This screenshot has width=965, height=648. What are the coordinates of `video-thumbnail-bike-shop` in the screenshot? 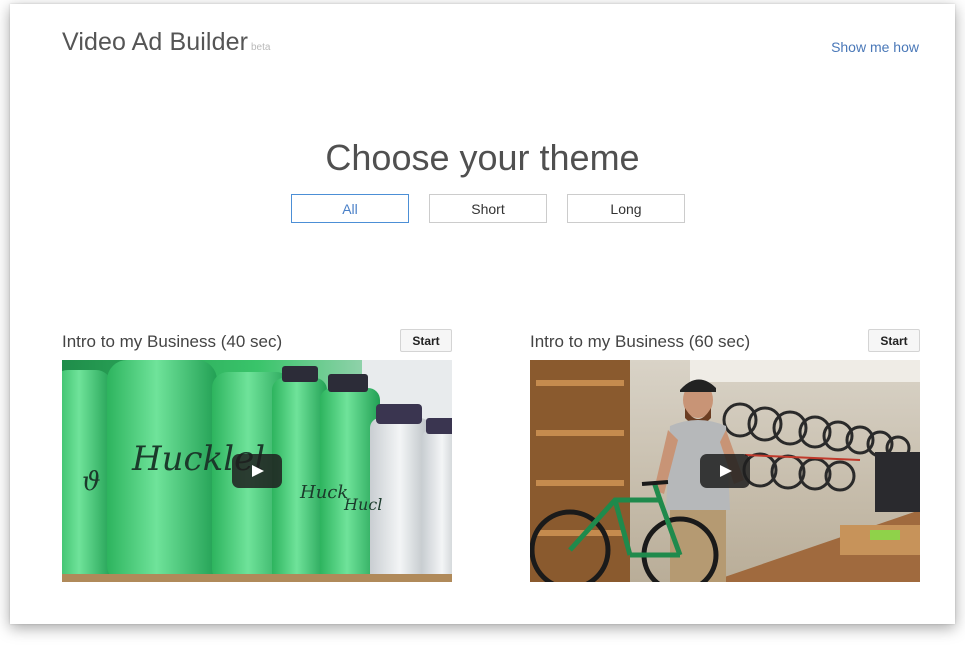 It's located at (725, 471).